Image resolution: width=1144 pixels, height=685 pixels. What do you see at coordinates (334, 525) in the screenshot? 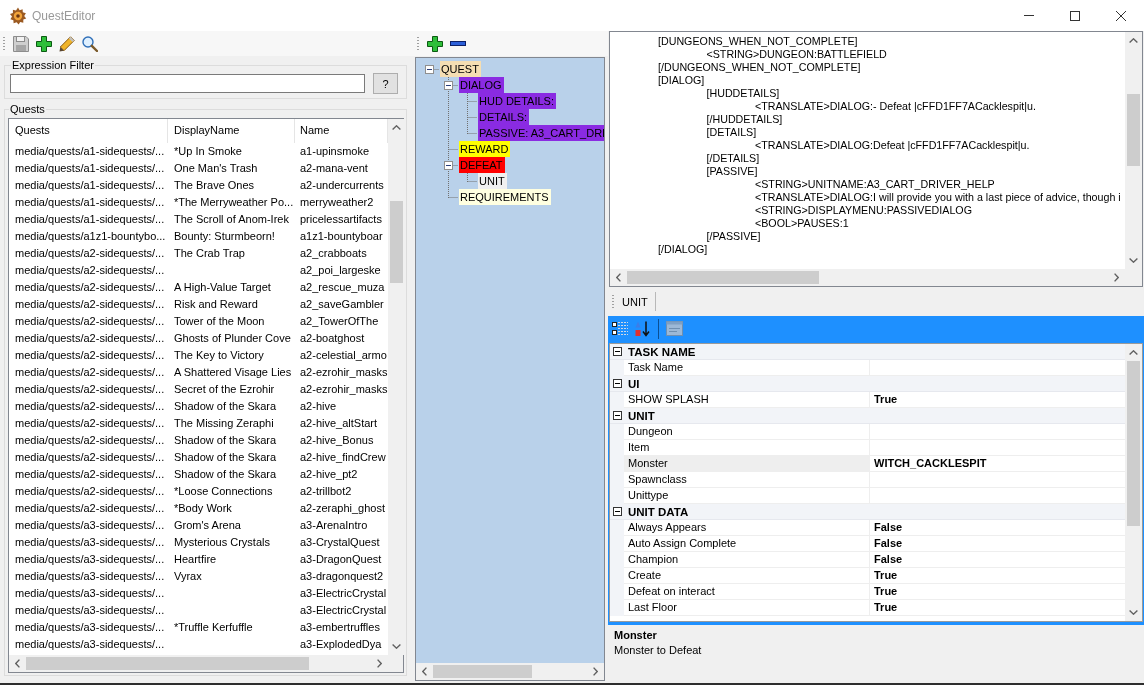
I see `table-cell: a3-ArenaIntro` at bounding box center [334, 525].